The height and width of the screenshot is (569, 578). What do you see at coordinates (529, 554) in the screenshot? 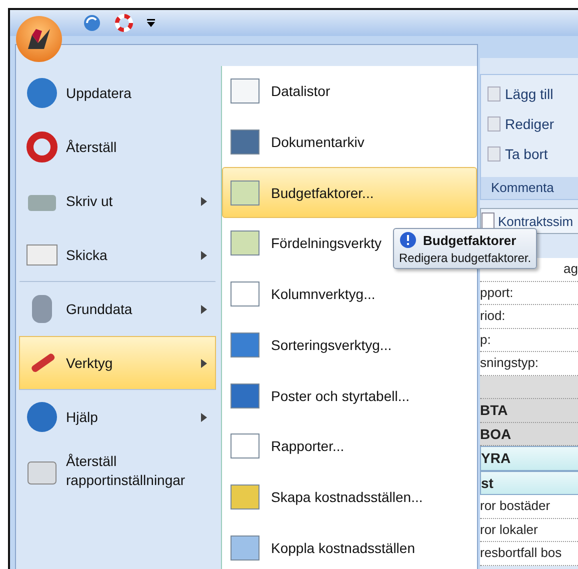
I see `table-row: resbortfall bos` at bounding box center [529, 554].